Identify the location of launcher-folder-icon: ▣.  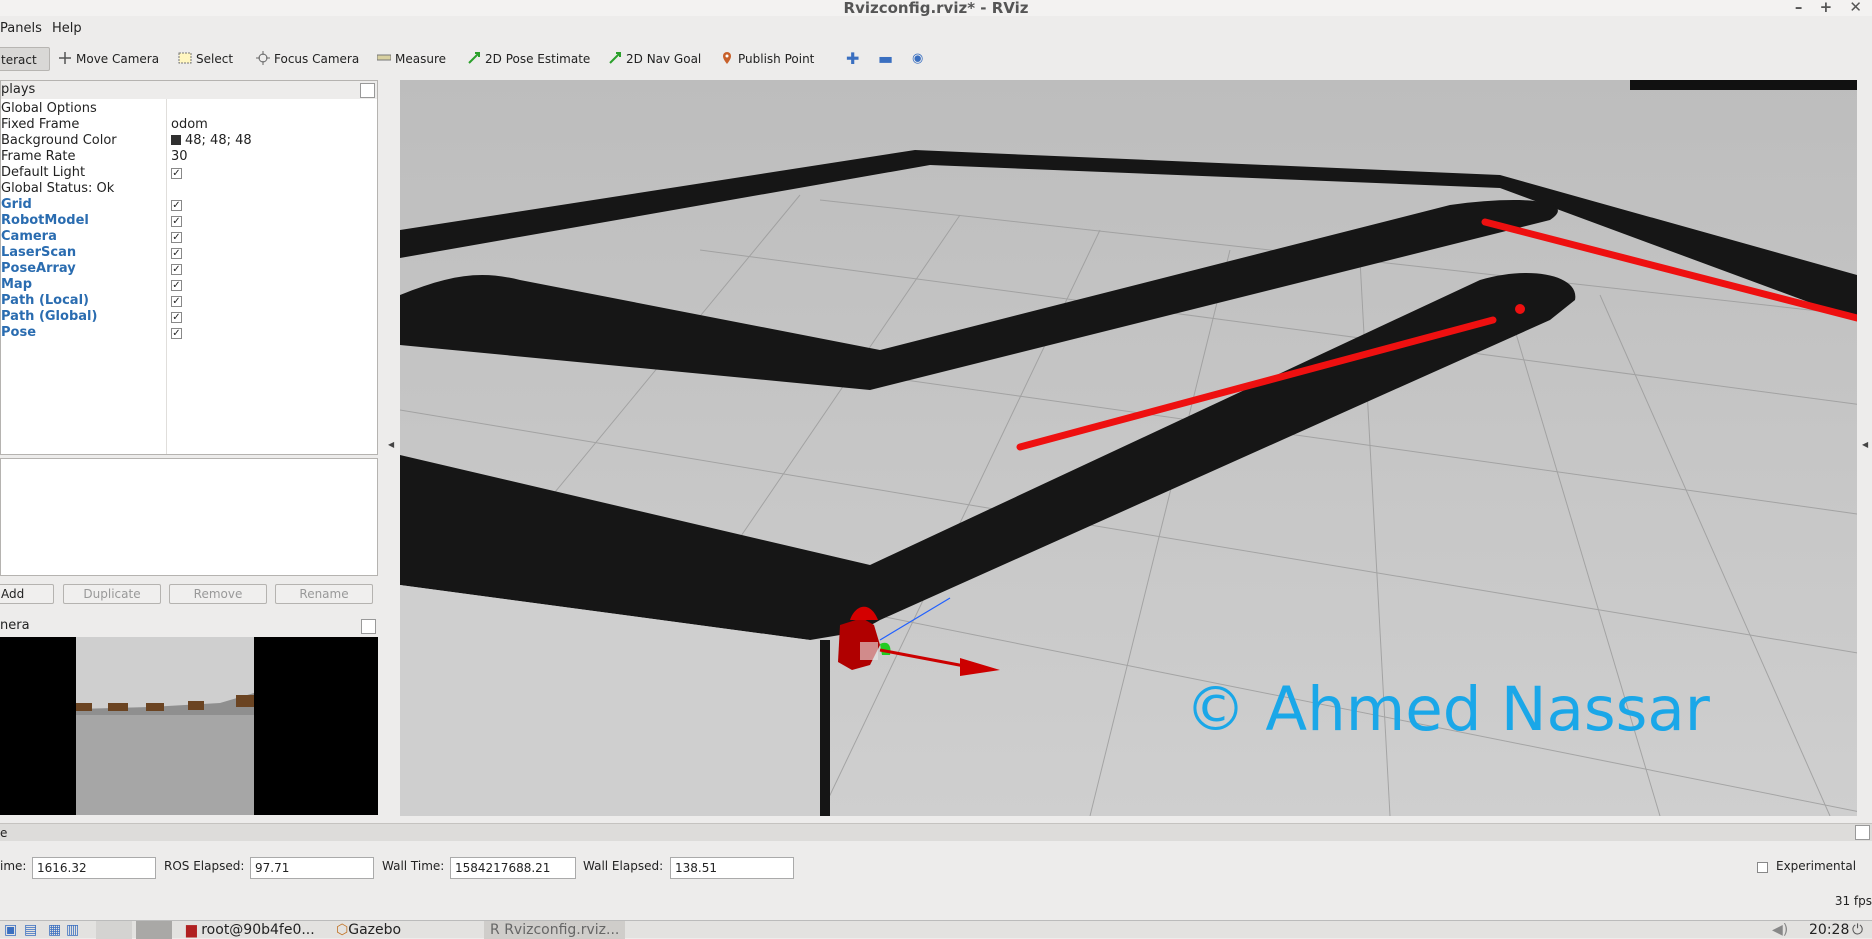
(10, 930).